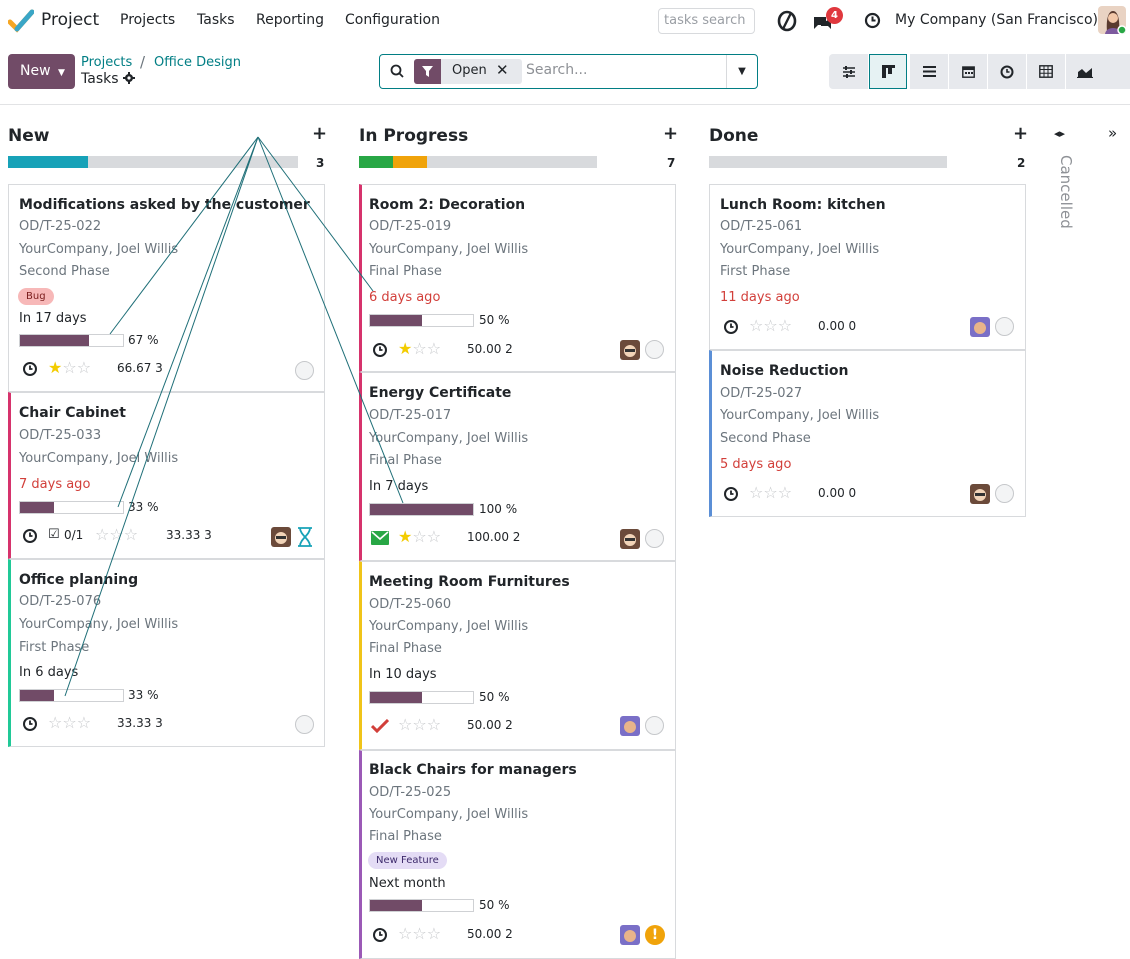 The width and height of the screenshot is (1130, 959). What do you see at coordinates (290, 20) in the screenshot?
I see `menu-reporting: Reporting` at bounding box center [290, 20].